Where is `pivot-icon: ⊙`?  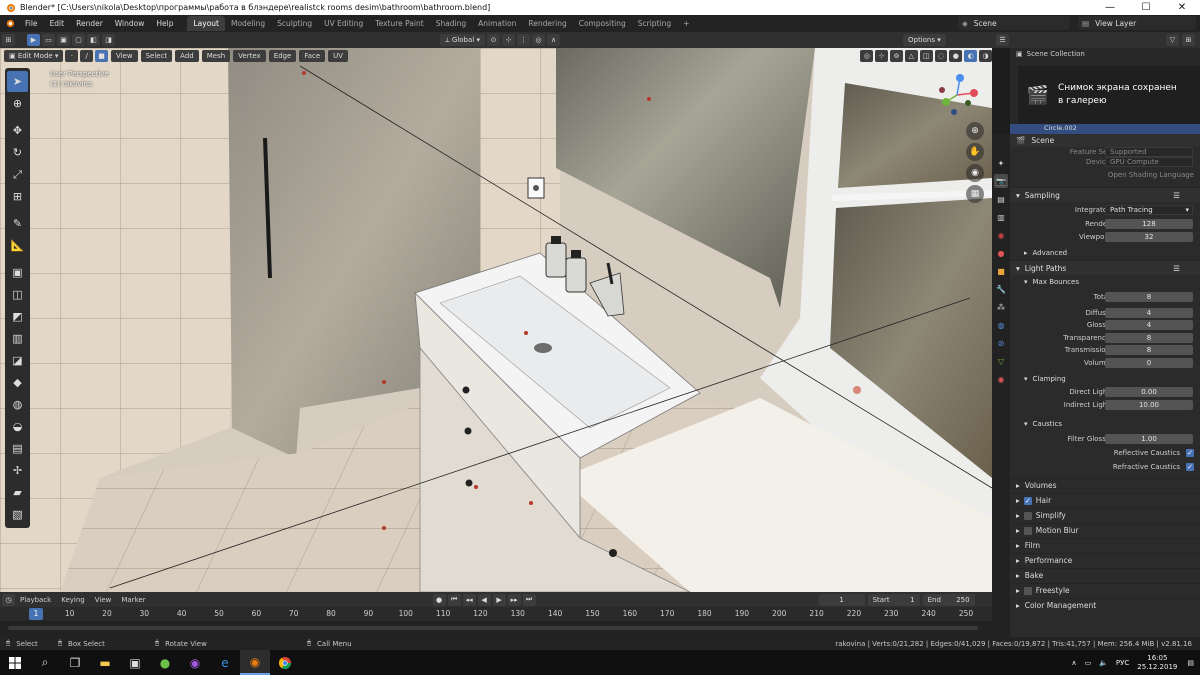 pivot-icon: ⊙ is located at coordinates (493, 40).